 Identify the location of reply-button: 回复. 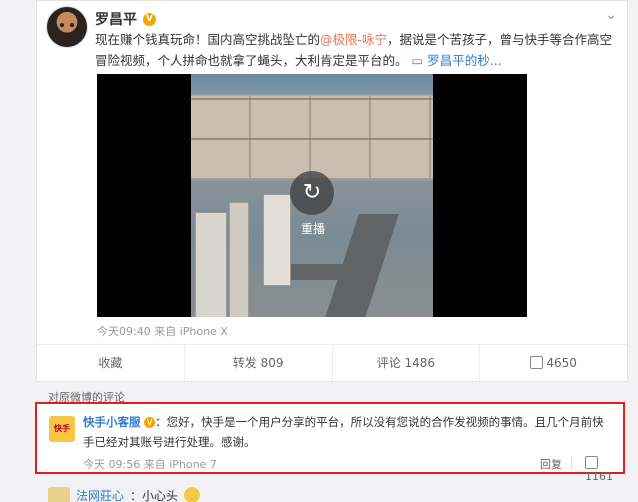
(551, 464).